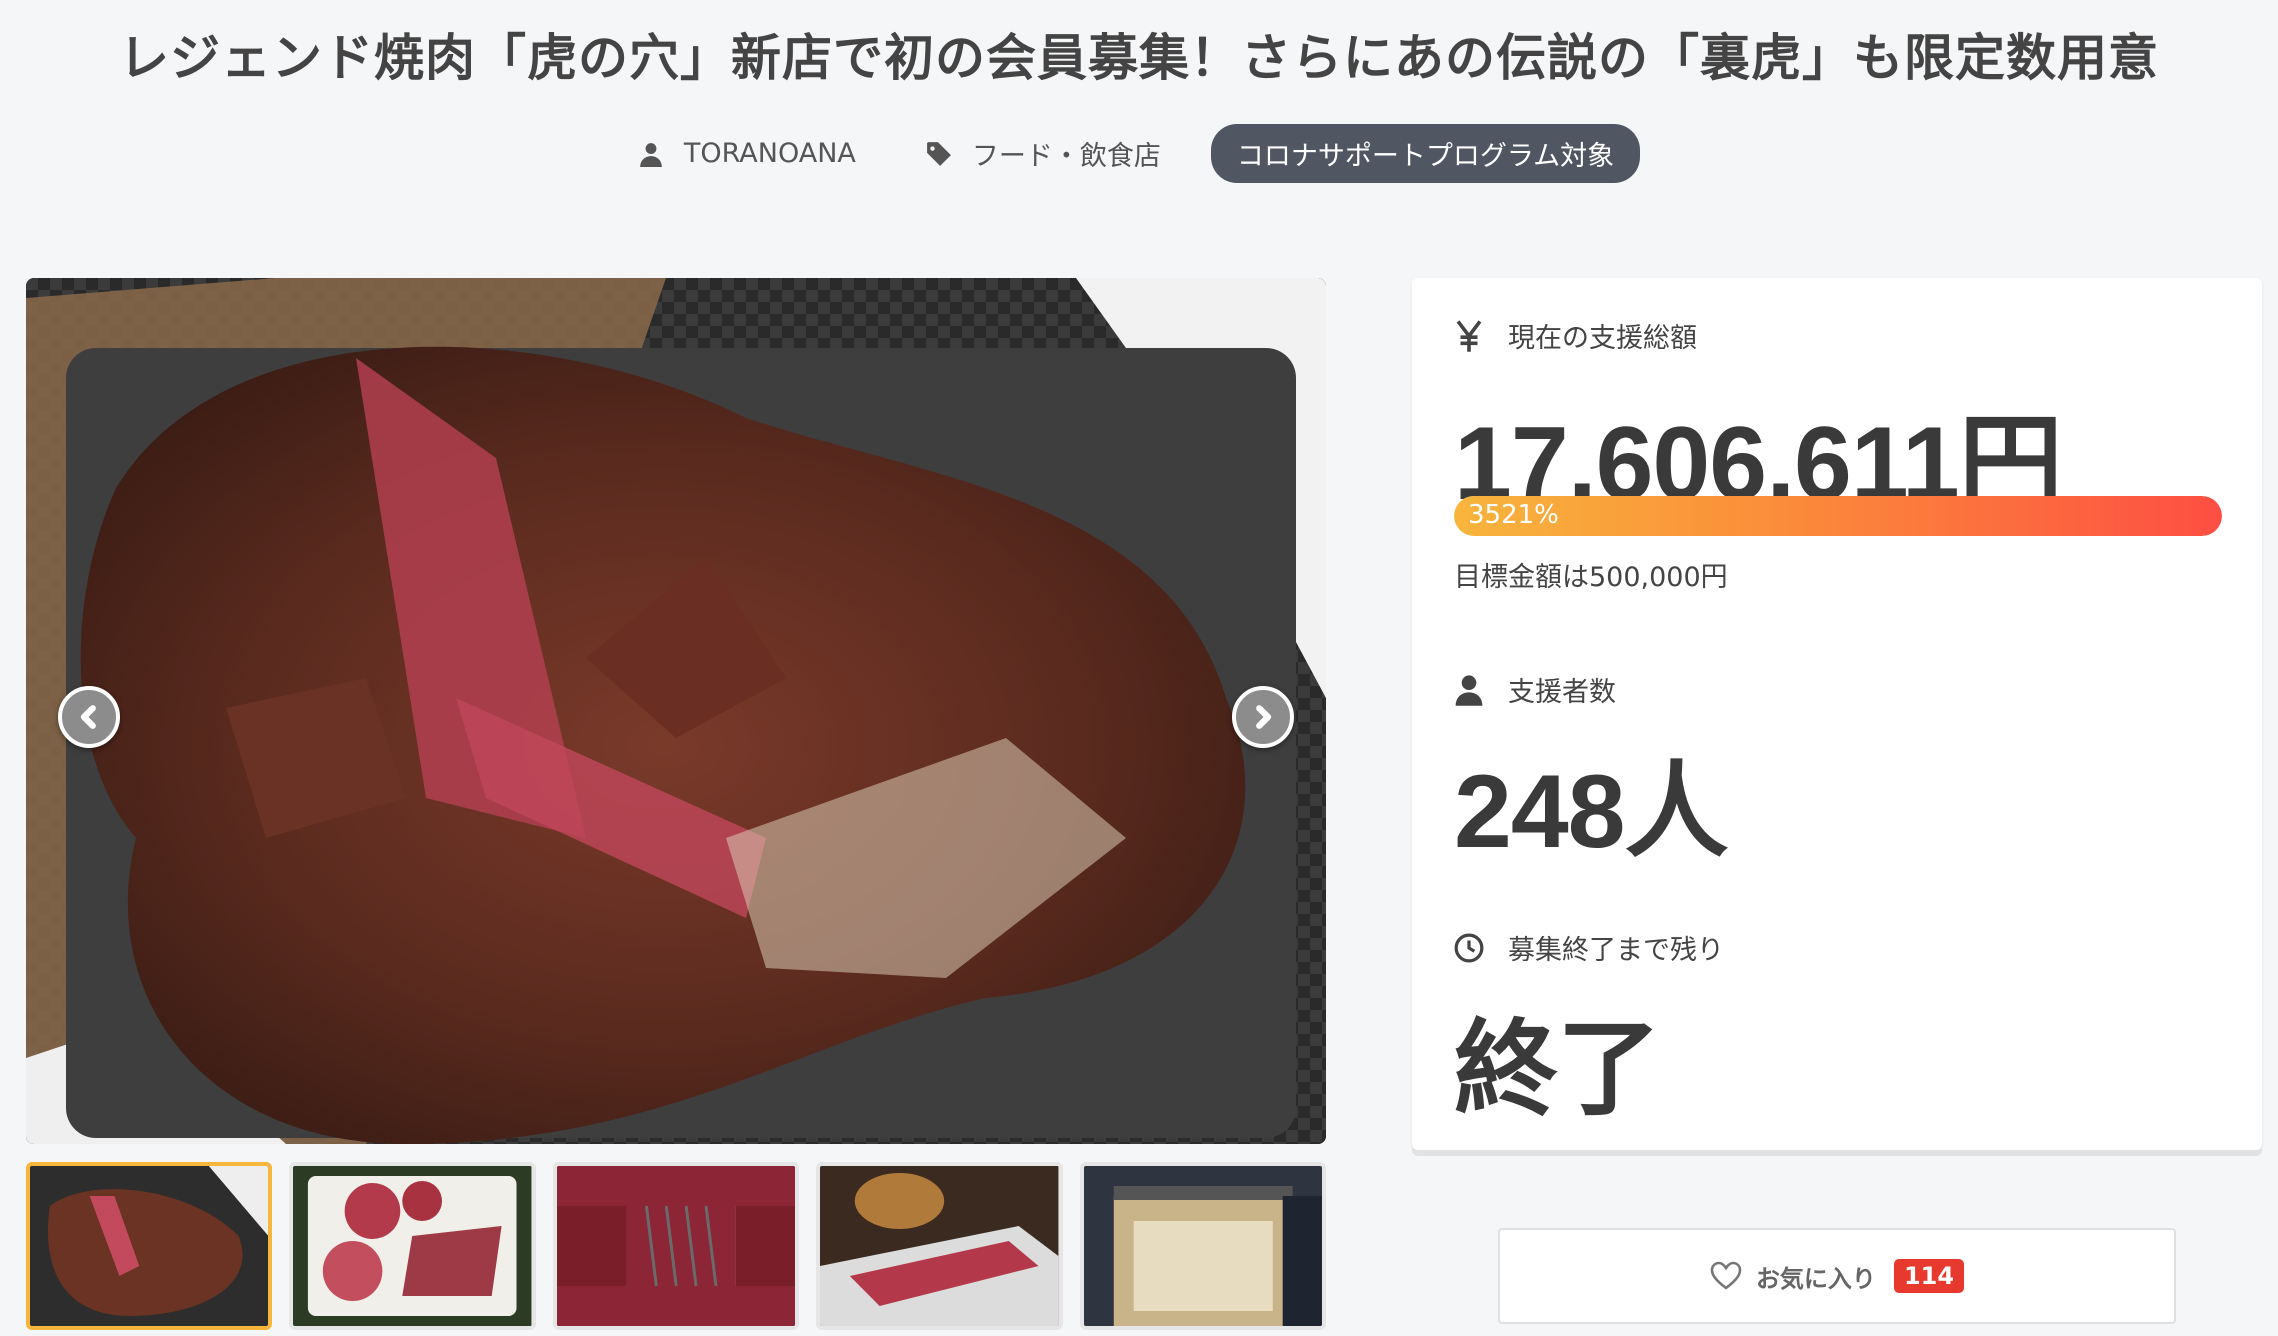 This screenshot has height=1336, width=2278. Describe the element at coordinates (1562, 692) in the screenshot. I see `supporters-label: 支援者数` at that location.